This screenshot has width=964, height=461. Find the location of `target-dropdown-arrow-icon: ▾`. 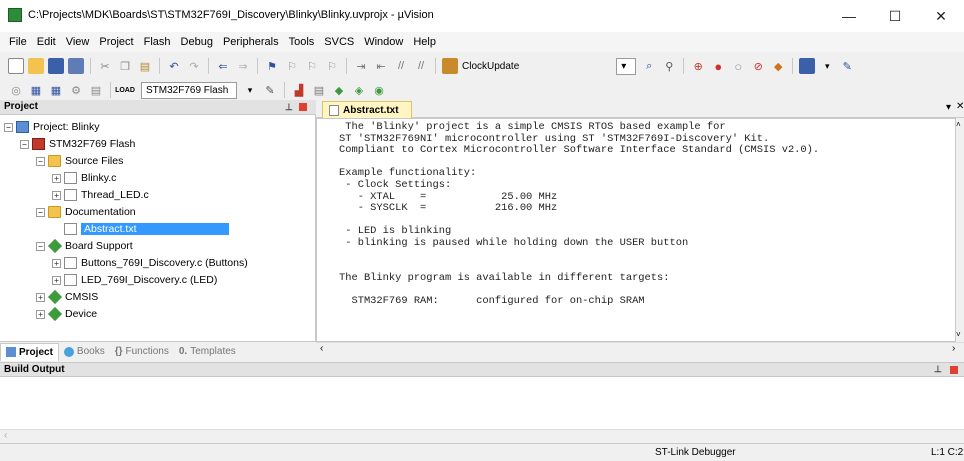

target-dropdown-arrow-icon: ▾ is located at coordinates (250, 90).